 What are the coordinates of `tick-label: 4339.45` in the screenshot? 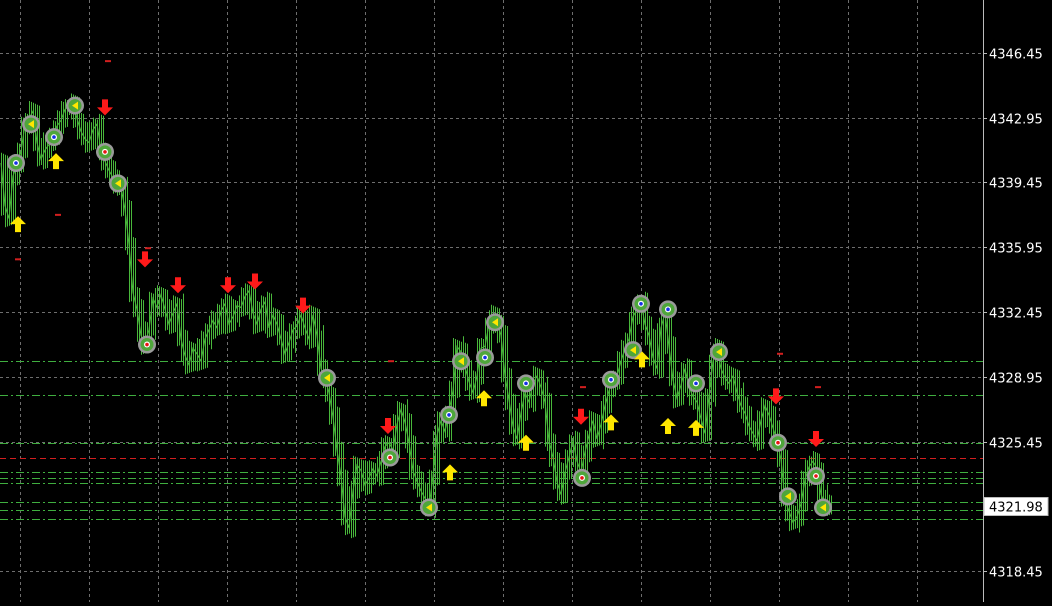 It's located at (1016, 184).